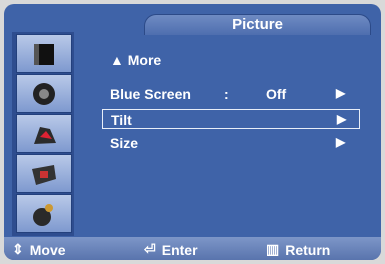 The width and height of the screenshot is (385, 264). I want to click on return-icon: ▥, so click(273, 249).